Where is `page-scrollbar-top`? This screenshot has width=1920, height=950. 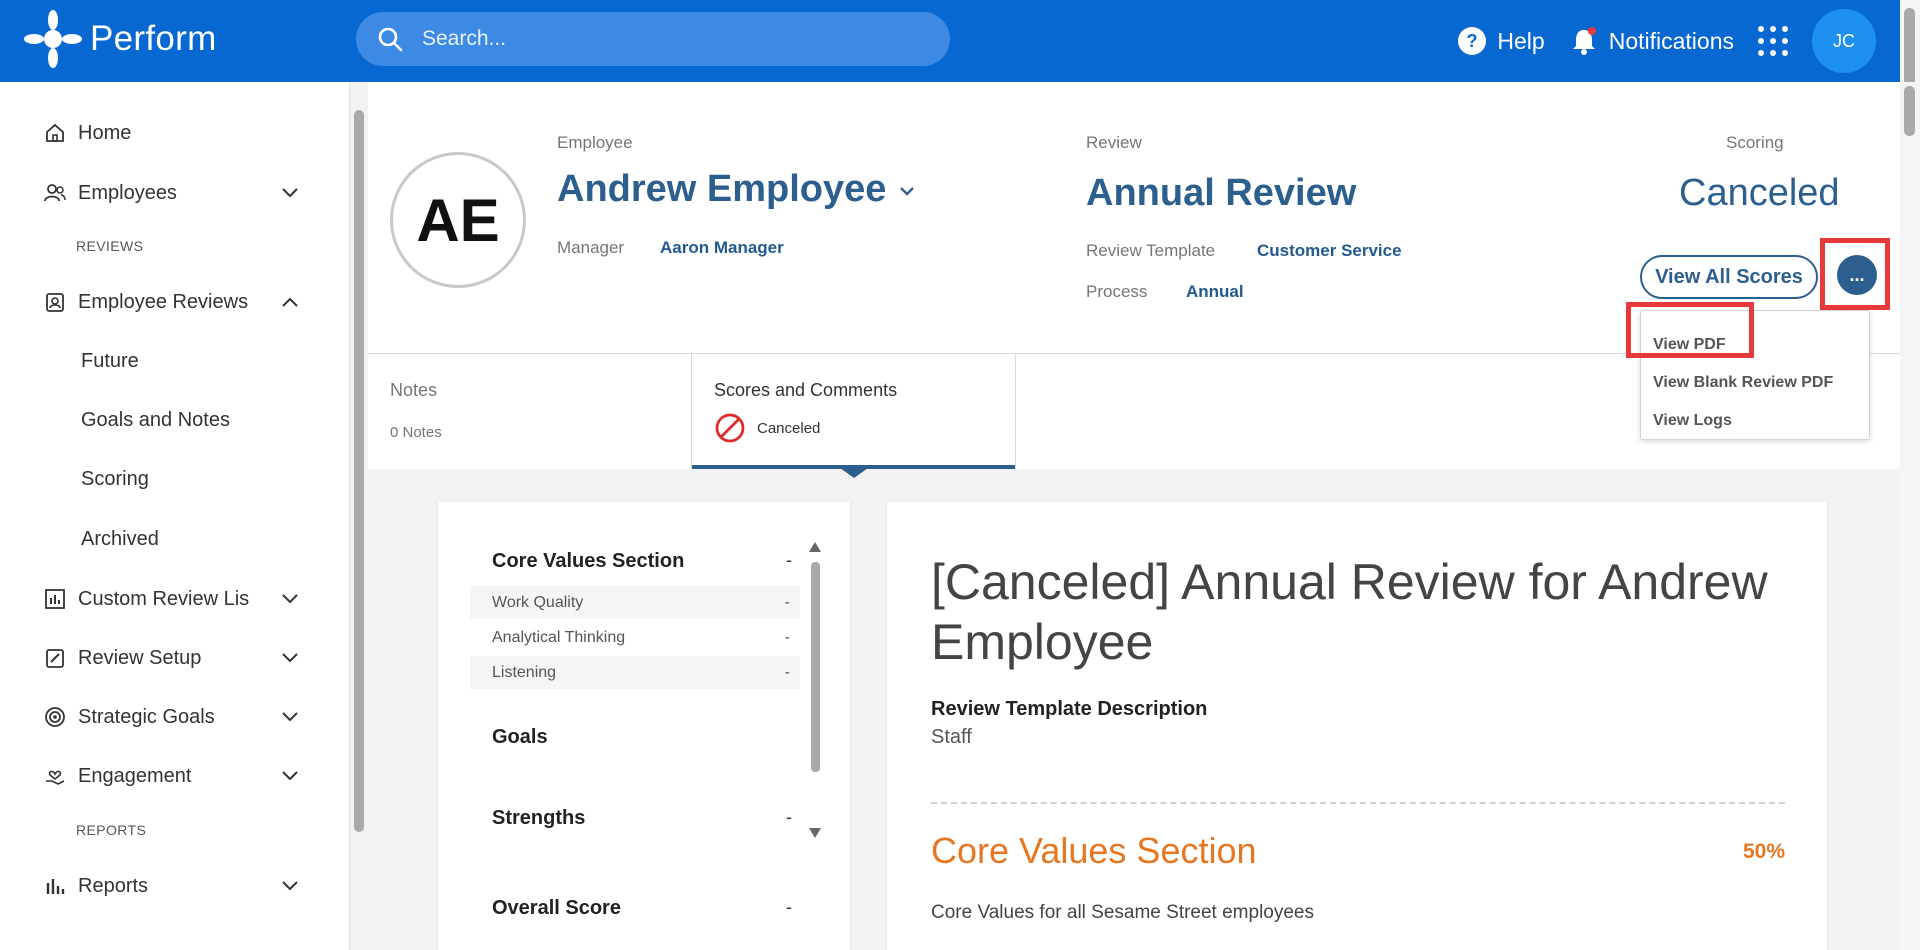
page-scrollbar-top is located at coordinates (1910, 67).